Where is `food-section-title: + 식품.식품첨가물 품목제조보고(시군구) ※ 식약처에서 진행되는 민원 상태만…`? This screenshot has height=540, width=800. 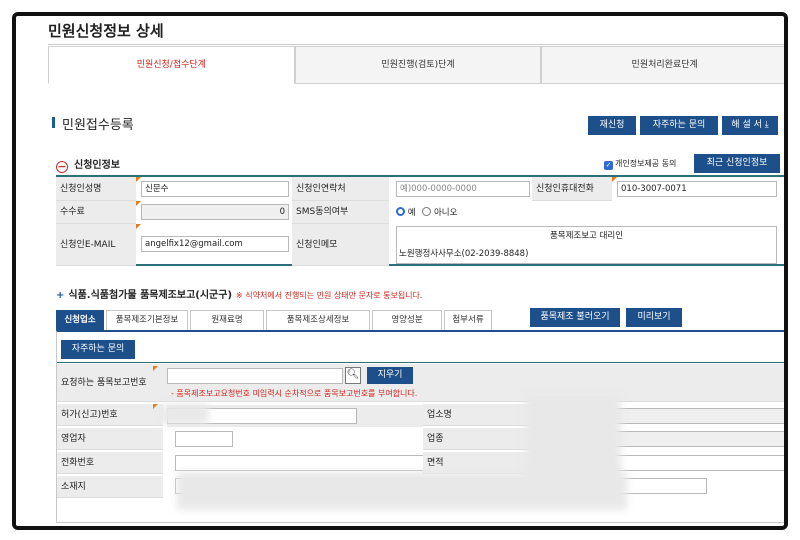
food-section-title: + 식품.식품첨가물 품목제조보고(시군구) ※ 식약처에서 진행되는 민원 상태만… is located at coordinates (239, 295).